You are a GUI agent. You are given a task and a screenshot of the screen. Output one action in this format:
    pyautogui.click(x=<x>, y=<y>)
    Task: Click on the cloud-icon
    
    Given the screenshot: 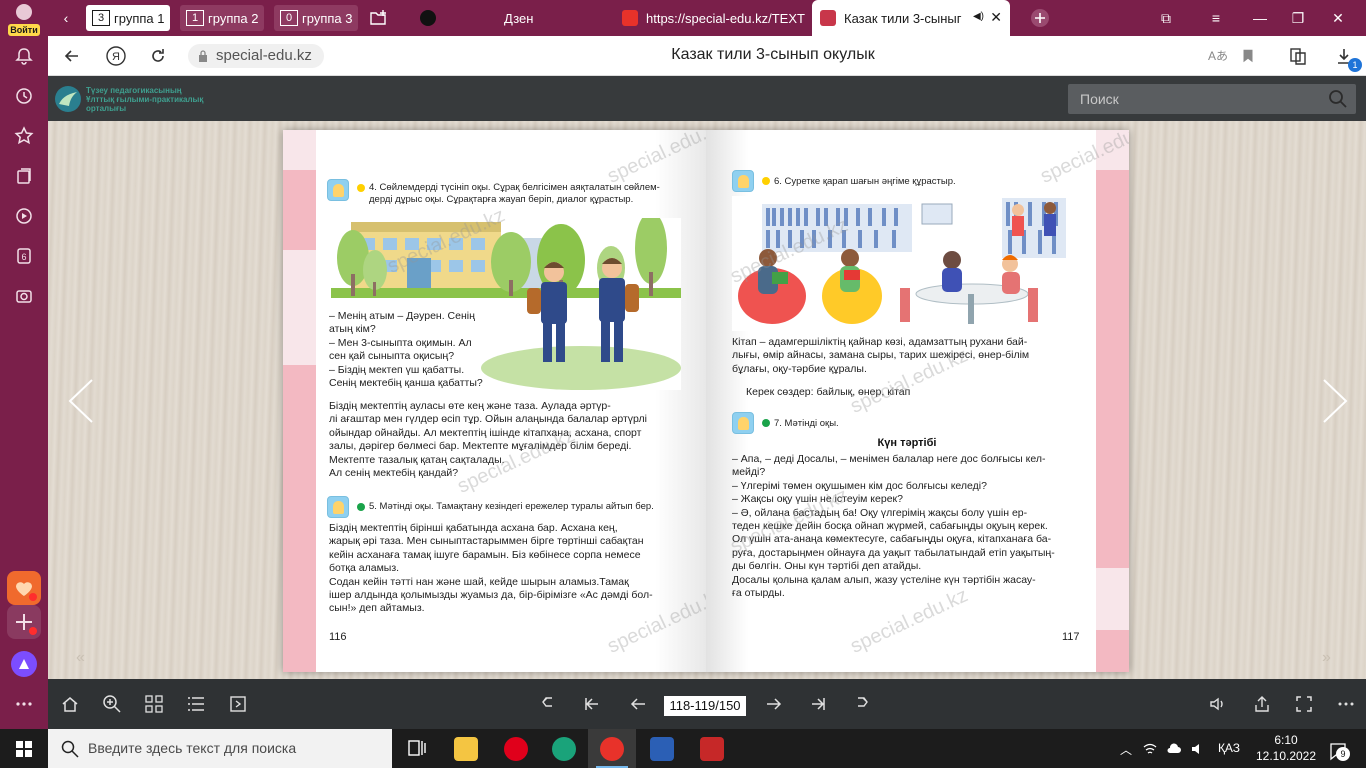 What is the action you would take?
    pyautogui.click(x=1174, y=749)
    